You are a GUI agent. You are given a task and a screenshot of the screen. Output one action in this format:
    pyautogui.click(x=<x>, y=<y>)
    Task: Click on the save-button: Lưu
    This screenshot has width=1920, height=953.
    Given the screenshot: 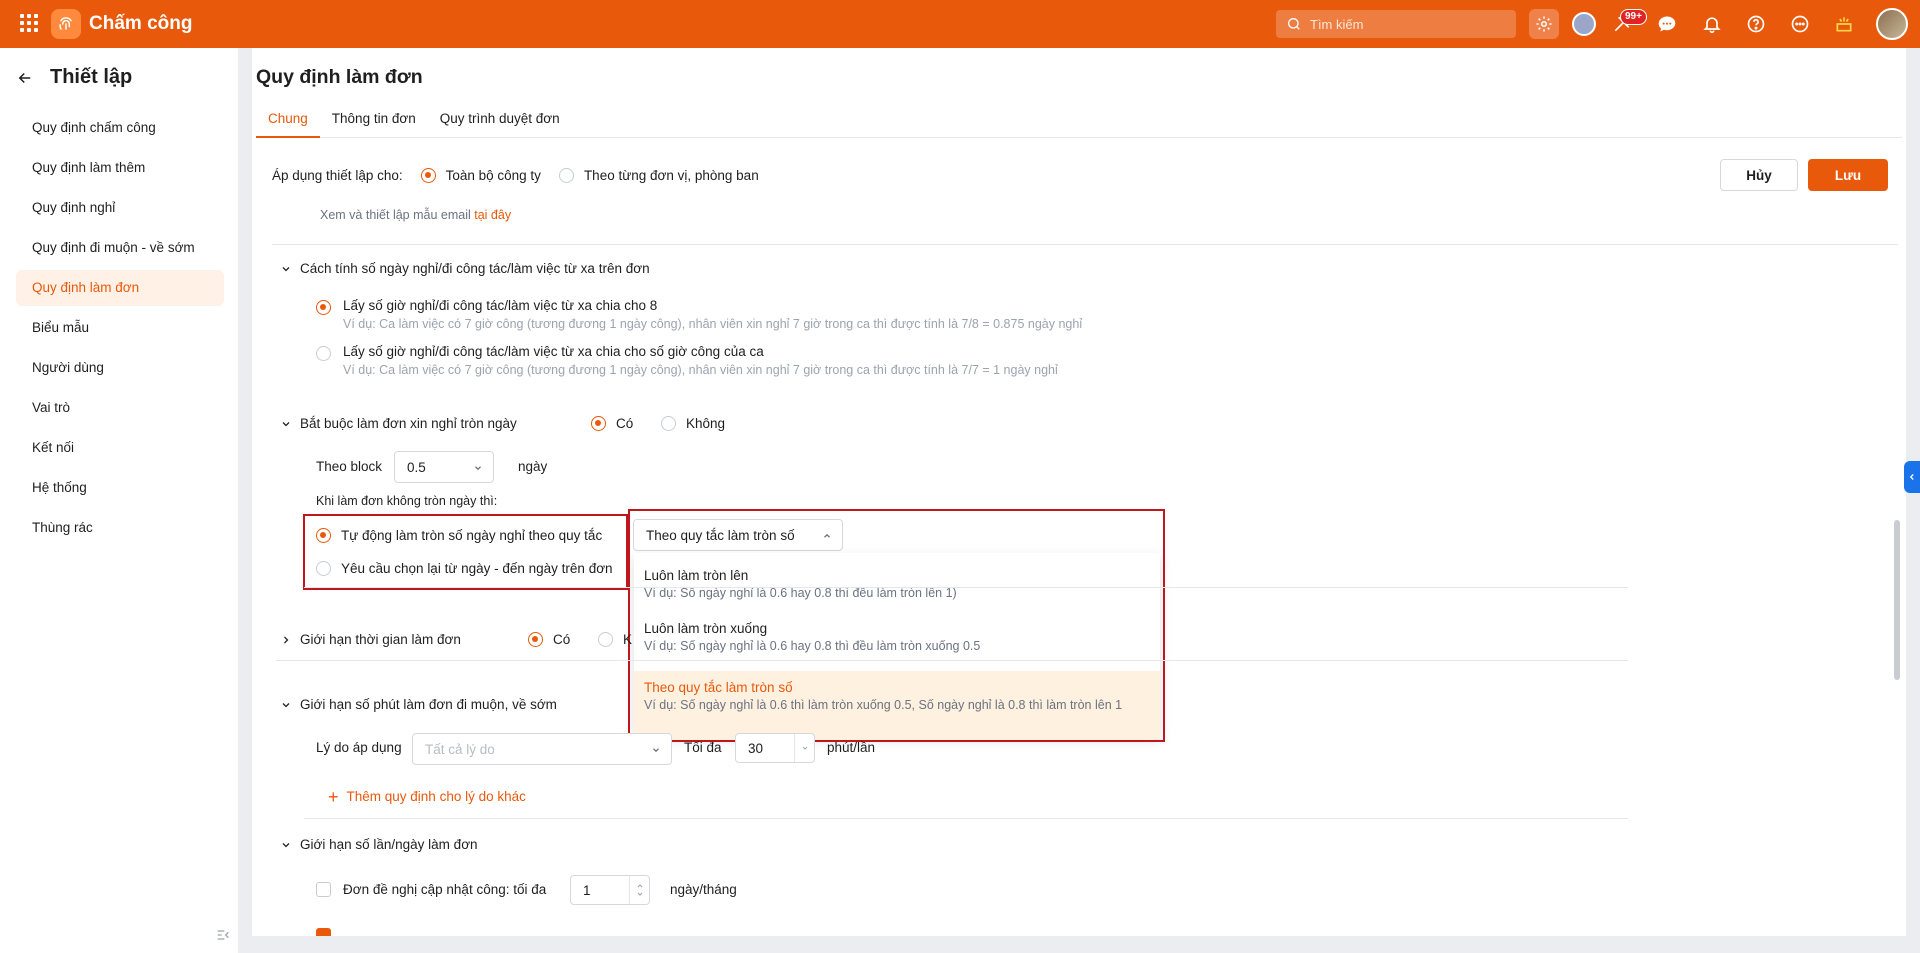 What is the action you would take?
    pyautogui.click(x=1848, y=175)
    